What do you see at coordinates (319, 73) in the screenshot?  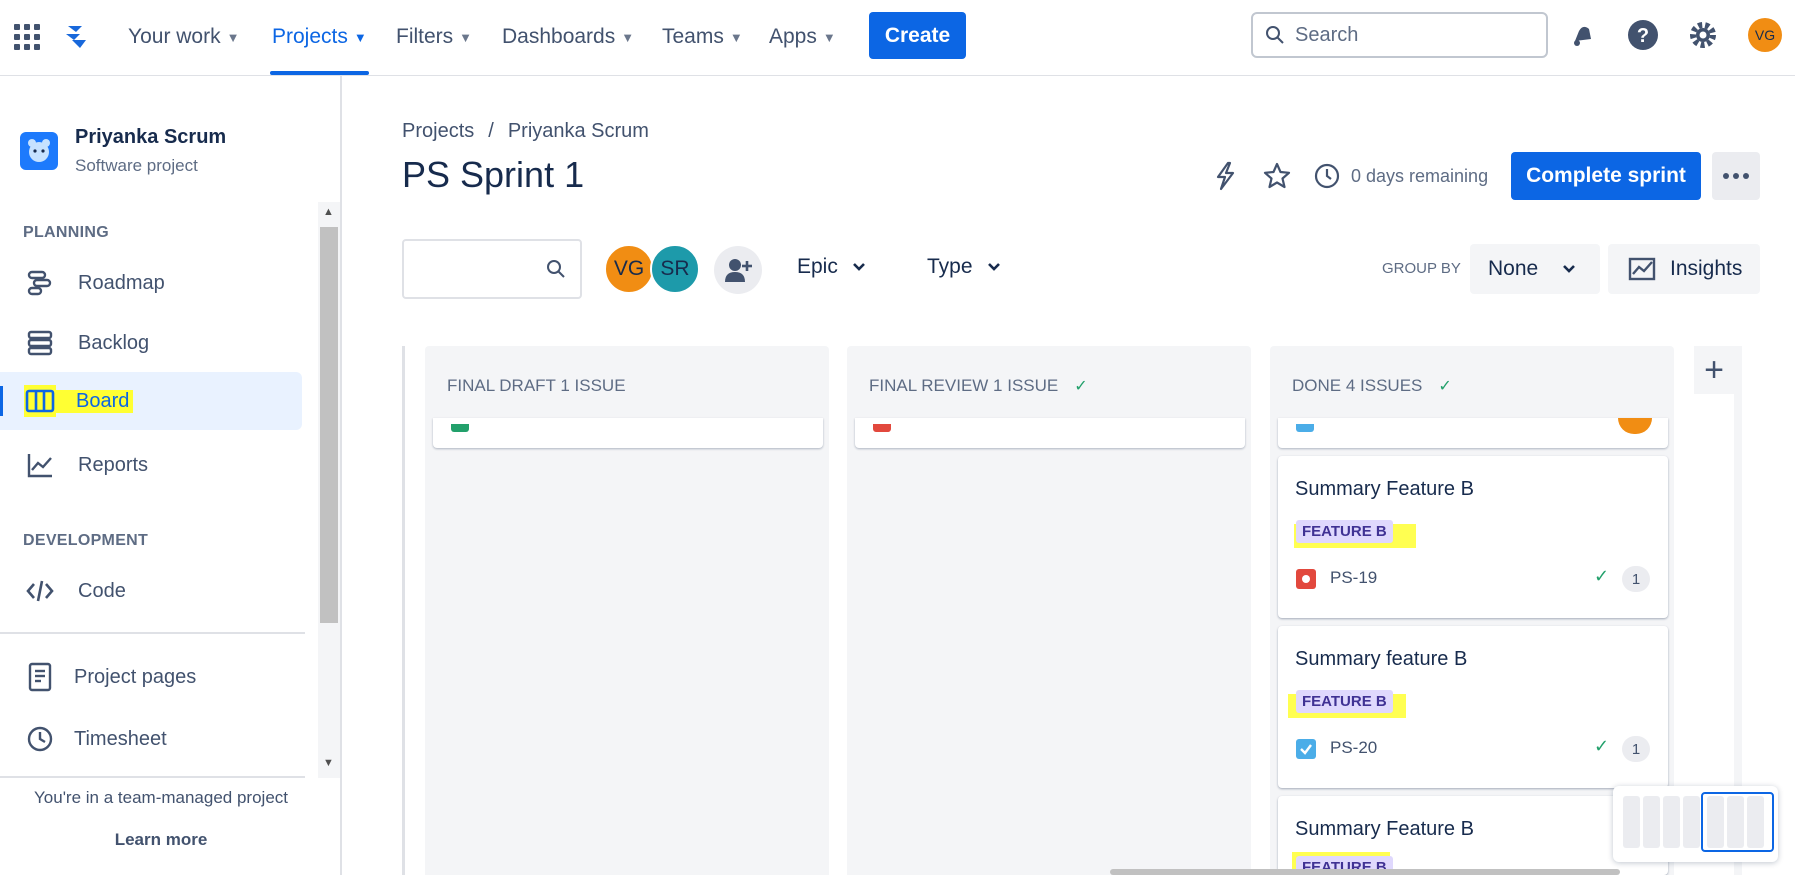 I see `active-nav-indicator` at bounding box center [319, 73].